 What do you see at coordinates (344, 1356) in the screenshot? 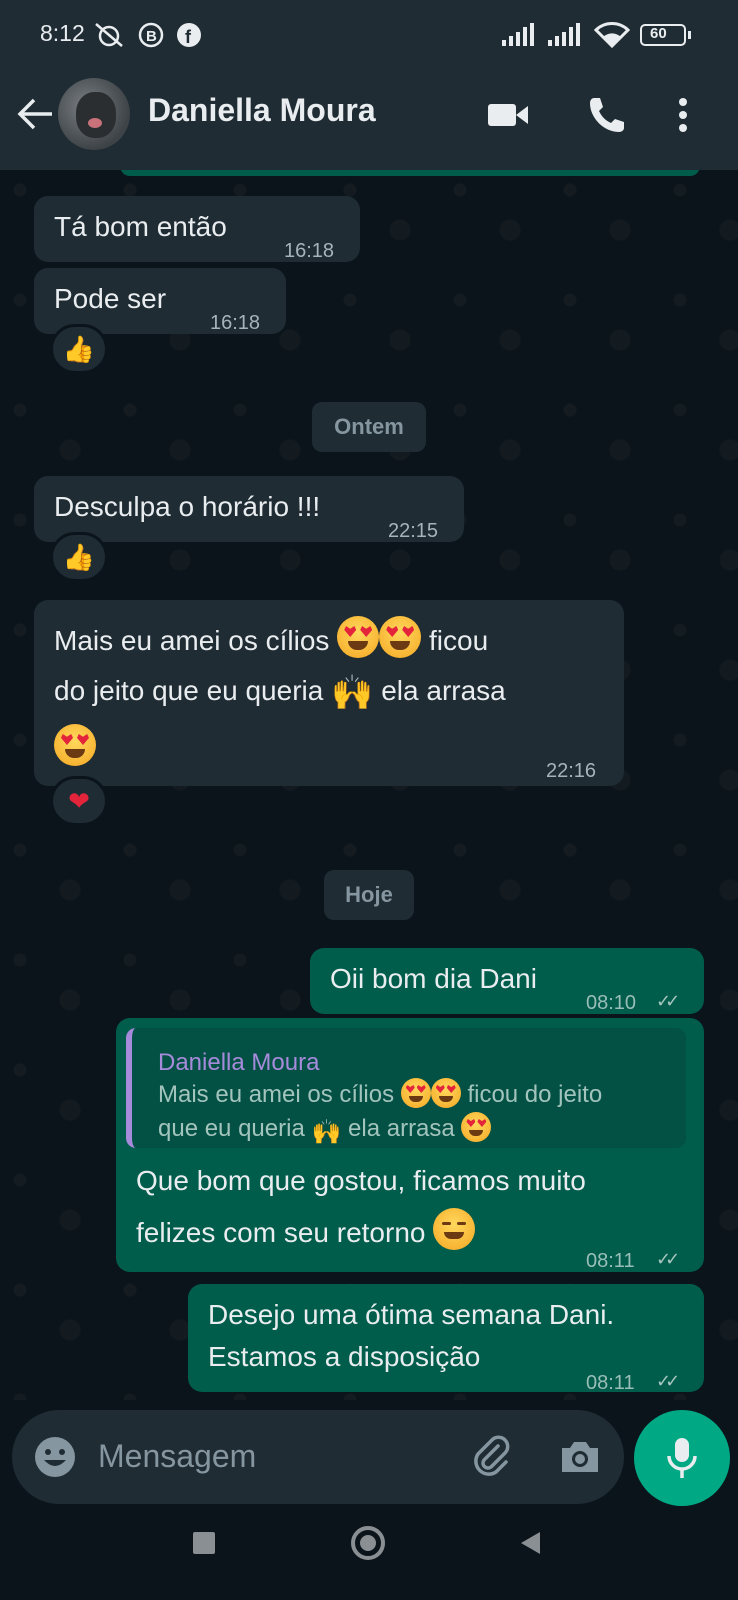
I see `message-text: Estamos a disposição` at bounding box center [344, 1356].